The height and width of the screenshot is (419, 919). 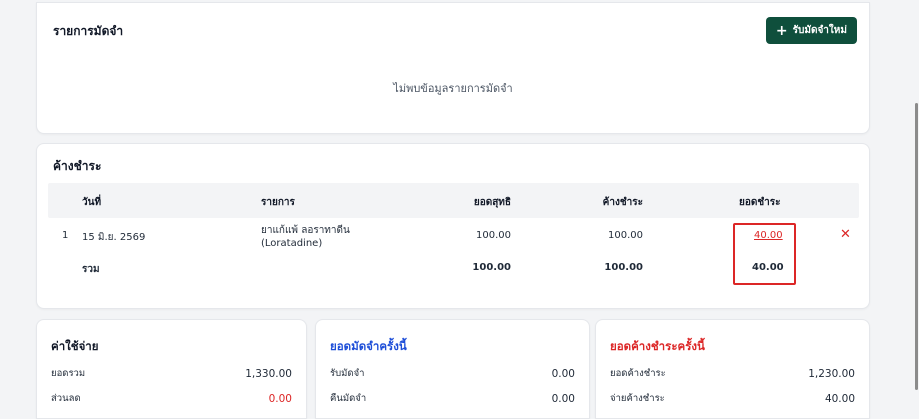 I want to click on outstanding-balance-value: 1,230.00, so click(x=831, y=373).